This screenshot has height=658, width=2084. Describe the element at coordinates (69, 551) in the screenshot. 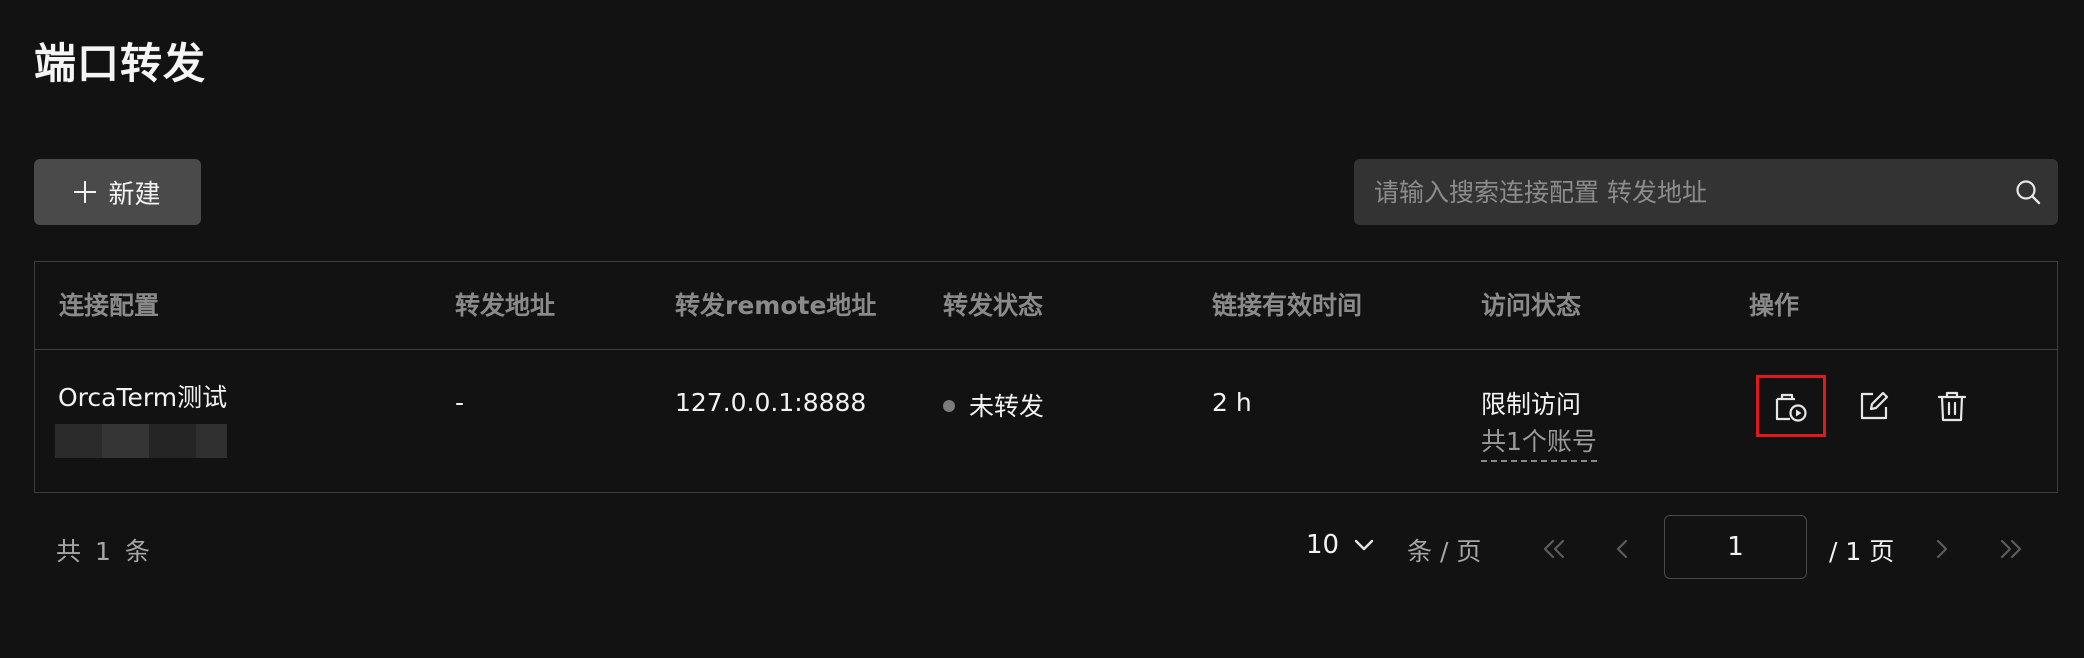

I see `total-prefix: 共` at that location.